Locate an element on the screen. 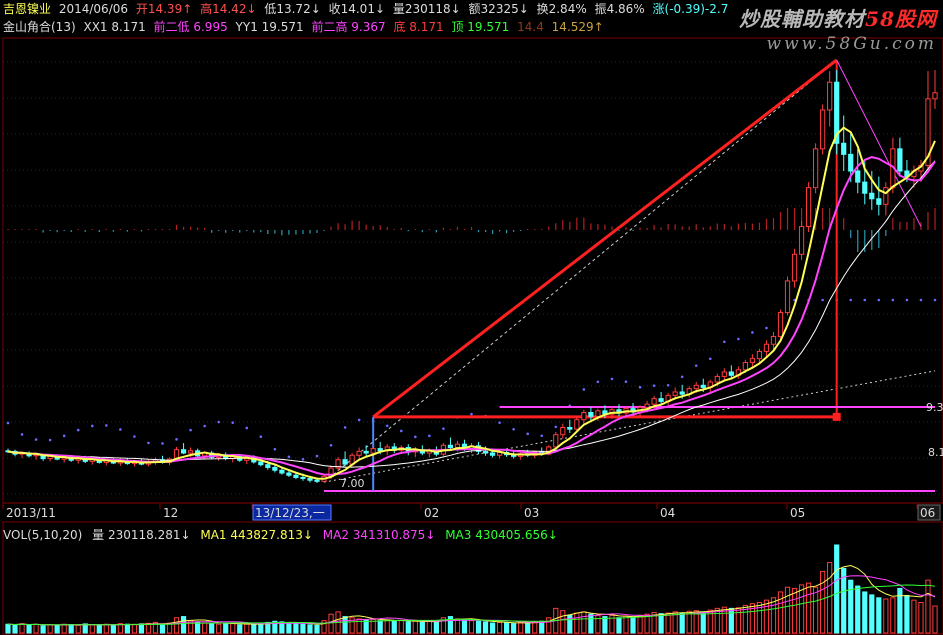 The width and height of the screenshot is (943, 635). watermark: 炒股輔助教材58股网 www.58Gu.com is located at coordinates (838, 28).